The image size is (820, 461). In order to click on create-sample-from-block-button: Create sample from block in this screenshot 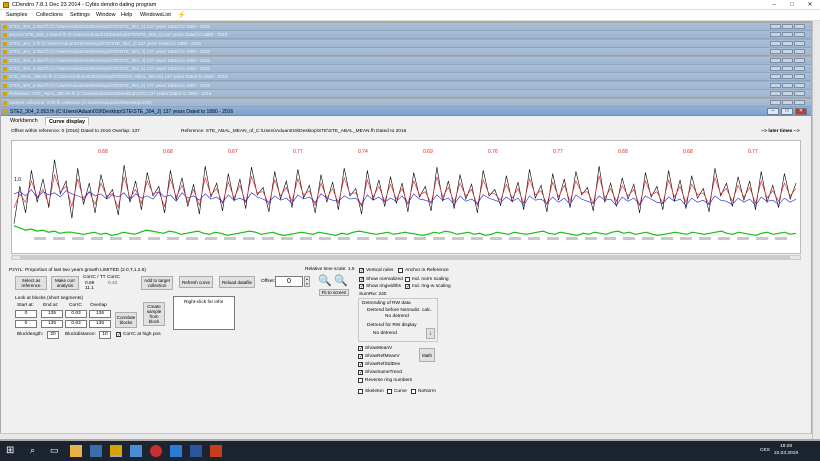, I will do `click(154, 314)`.